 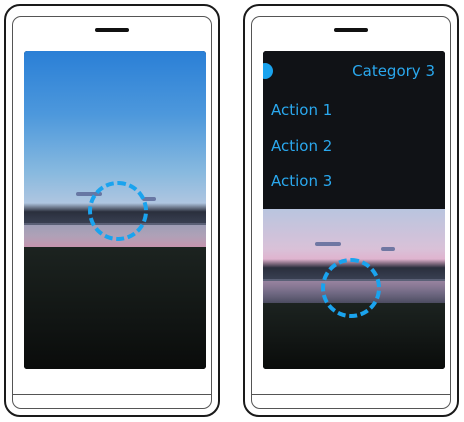 What do you see at coordinates (268, 71) in the screenshot?
I see `menu-dot-icon` at bounding box center [268, 71].